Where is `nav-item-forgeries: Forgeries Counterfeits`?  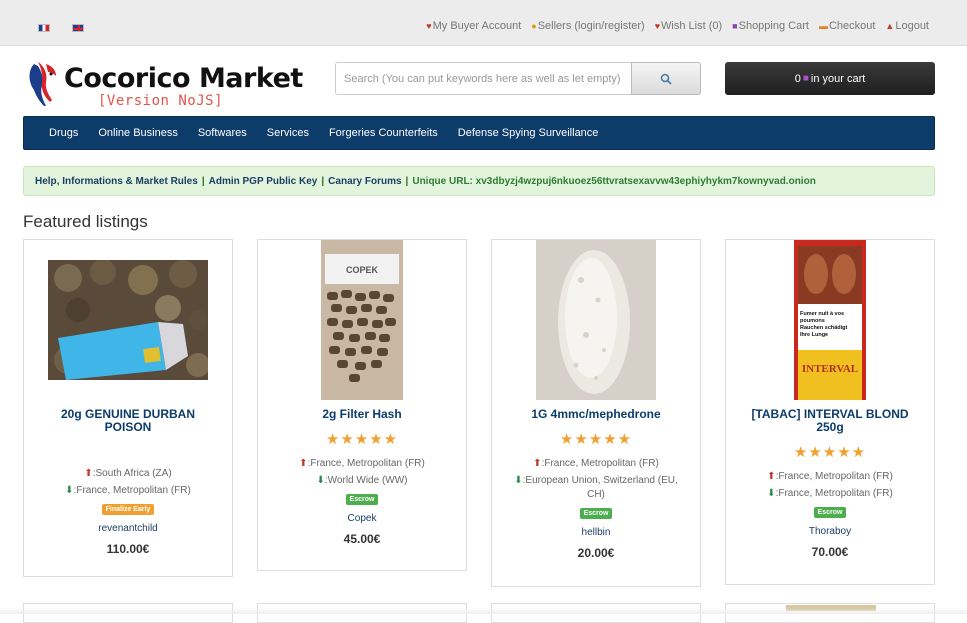
nav-item-forgeries: Forgeries Counterfeits is located at coordinates (383, 133).